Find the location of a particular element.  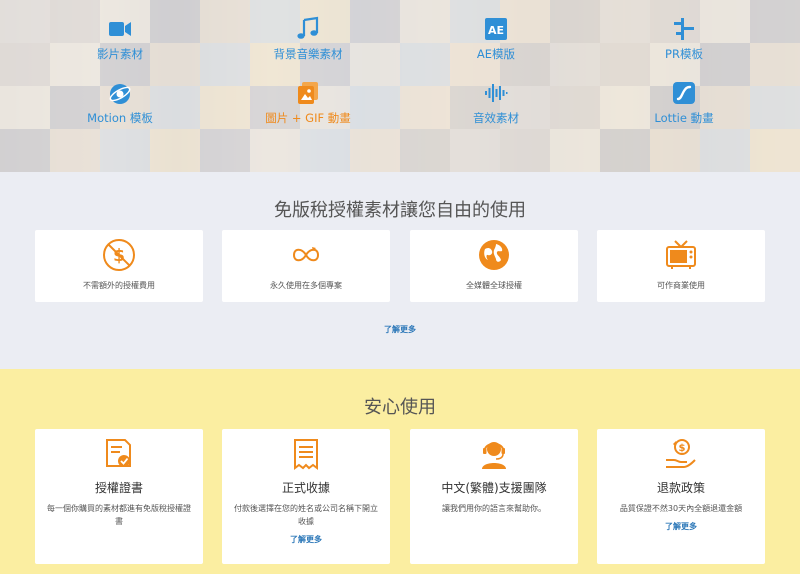

safe-card-desc: 付款後選擇在您的姓名或公司名稱下開立收據 is located at coordinates (306, 515).